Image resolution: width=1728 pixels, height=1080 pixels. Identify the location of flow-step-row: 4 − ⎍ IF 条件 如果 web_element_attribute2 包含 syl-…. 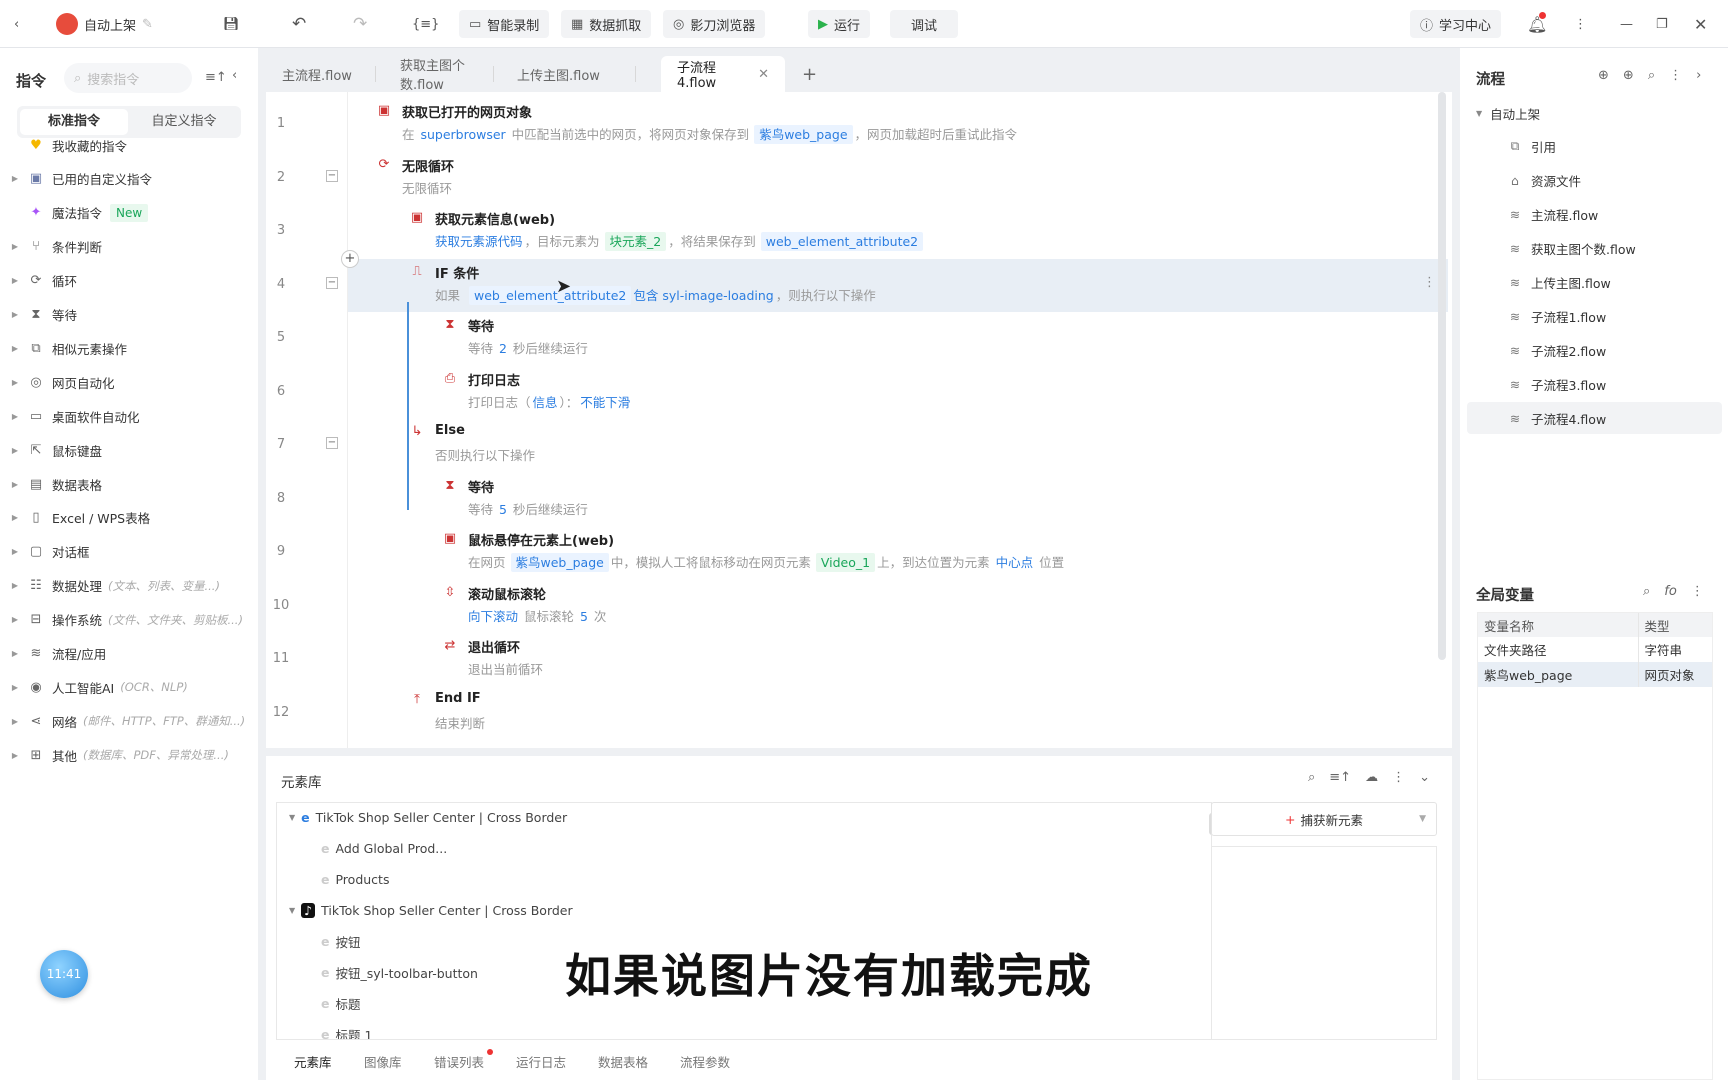
(862, 285).